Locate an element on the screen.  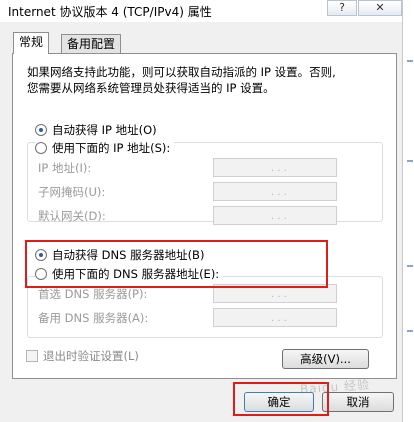
ip-address-label: IP 地址(I): is located at coordinates (65, 168).